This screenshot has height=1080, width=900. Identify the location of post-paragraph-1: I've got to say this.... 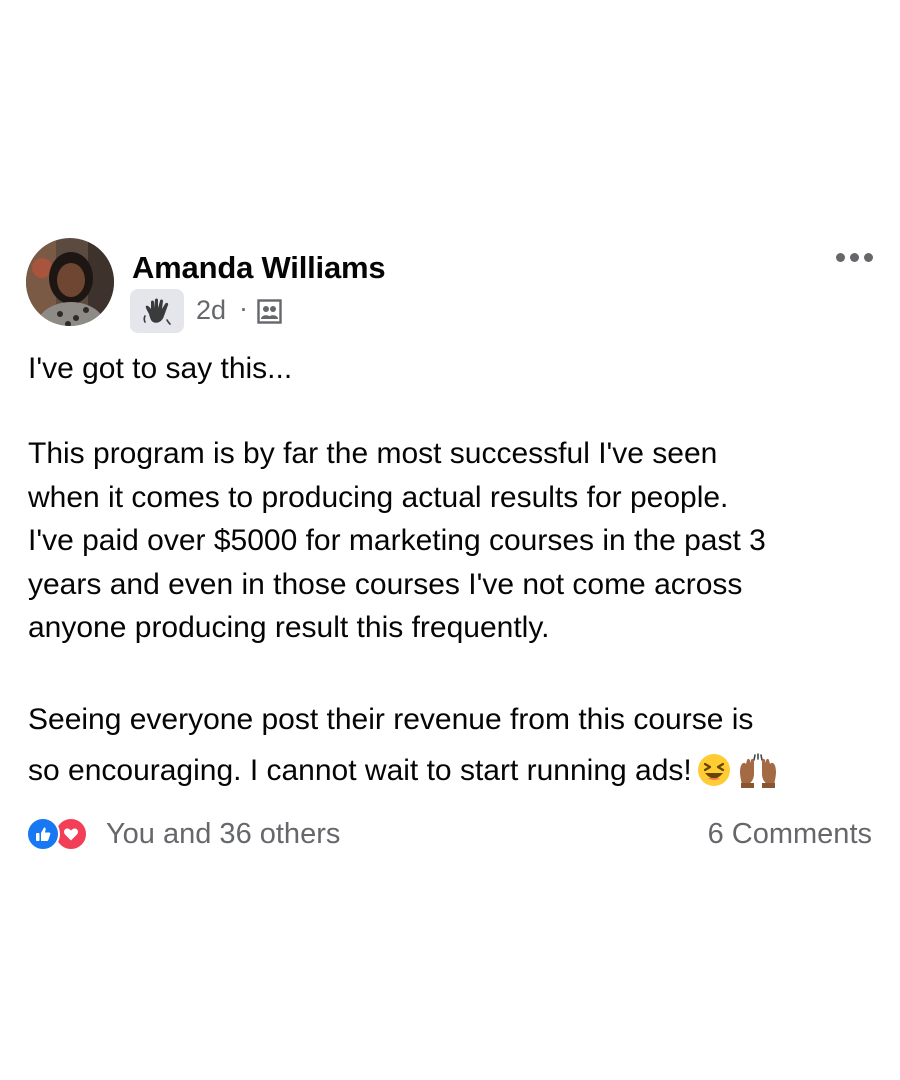
(453, 369).